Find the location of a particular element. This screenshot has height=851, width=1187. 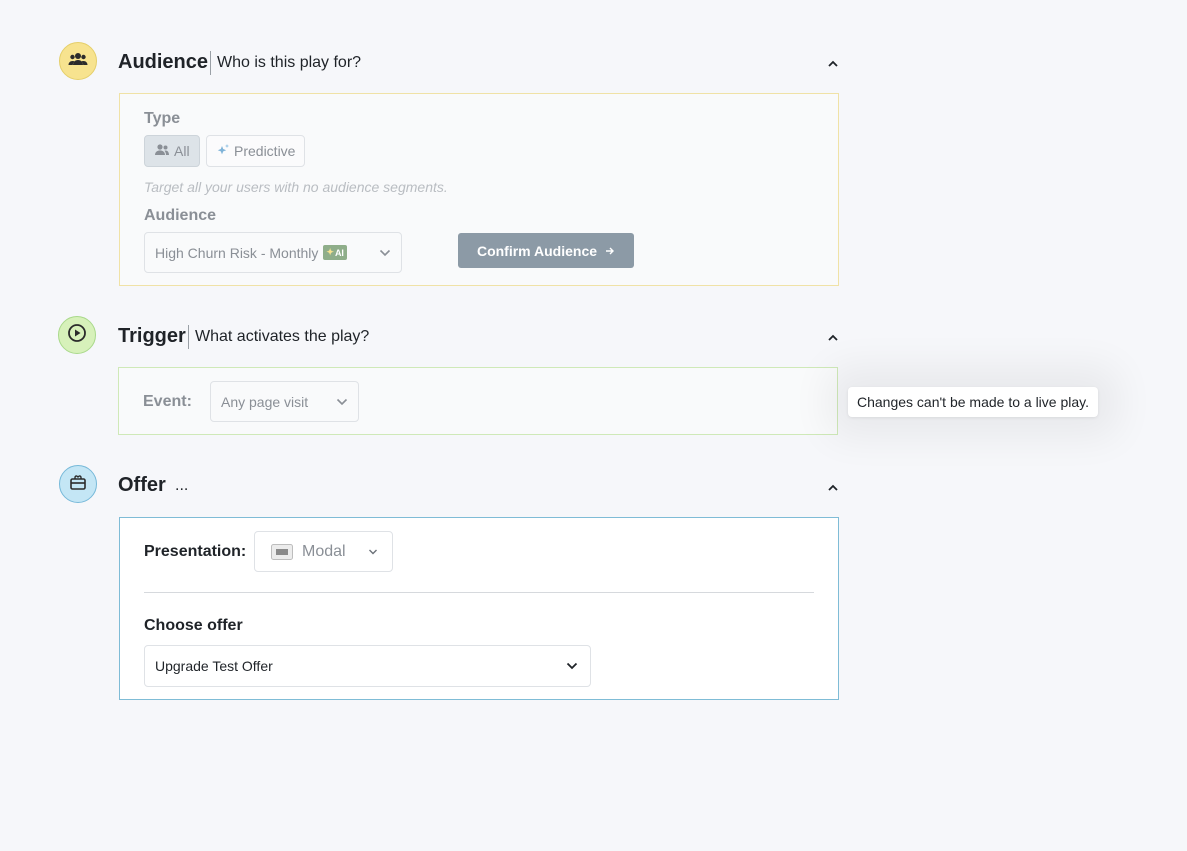

ai-badge-label: AI is located at coordinates (339, 252).